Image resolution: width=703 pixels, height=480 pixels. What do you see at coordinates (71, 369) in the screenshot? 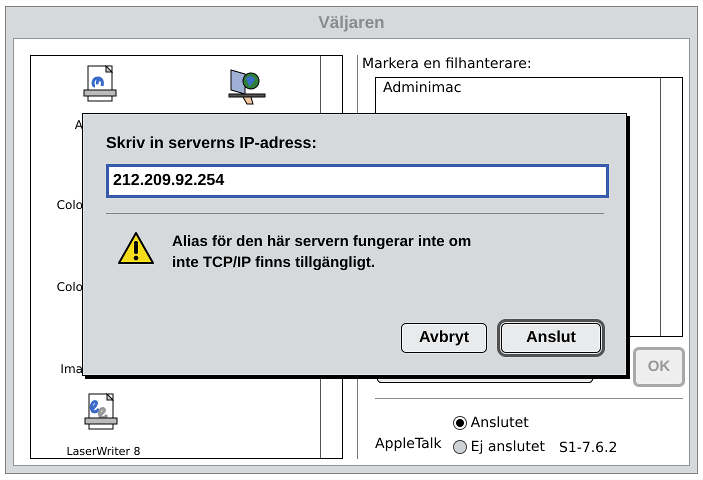
I see `device-label: Ima` at bounding box center [71, 369].